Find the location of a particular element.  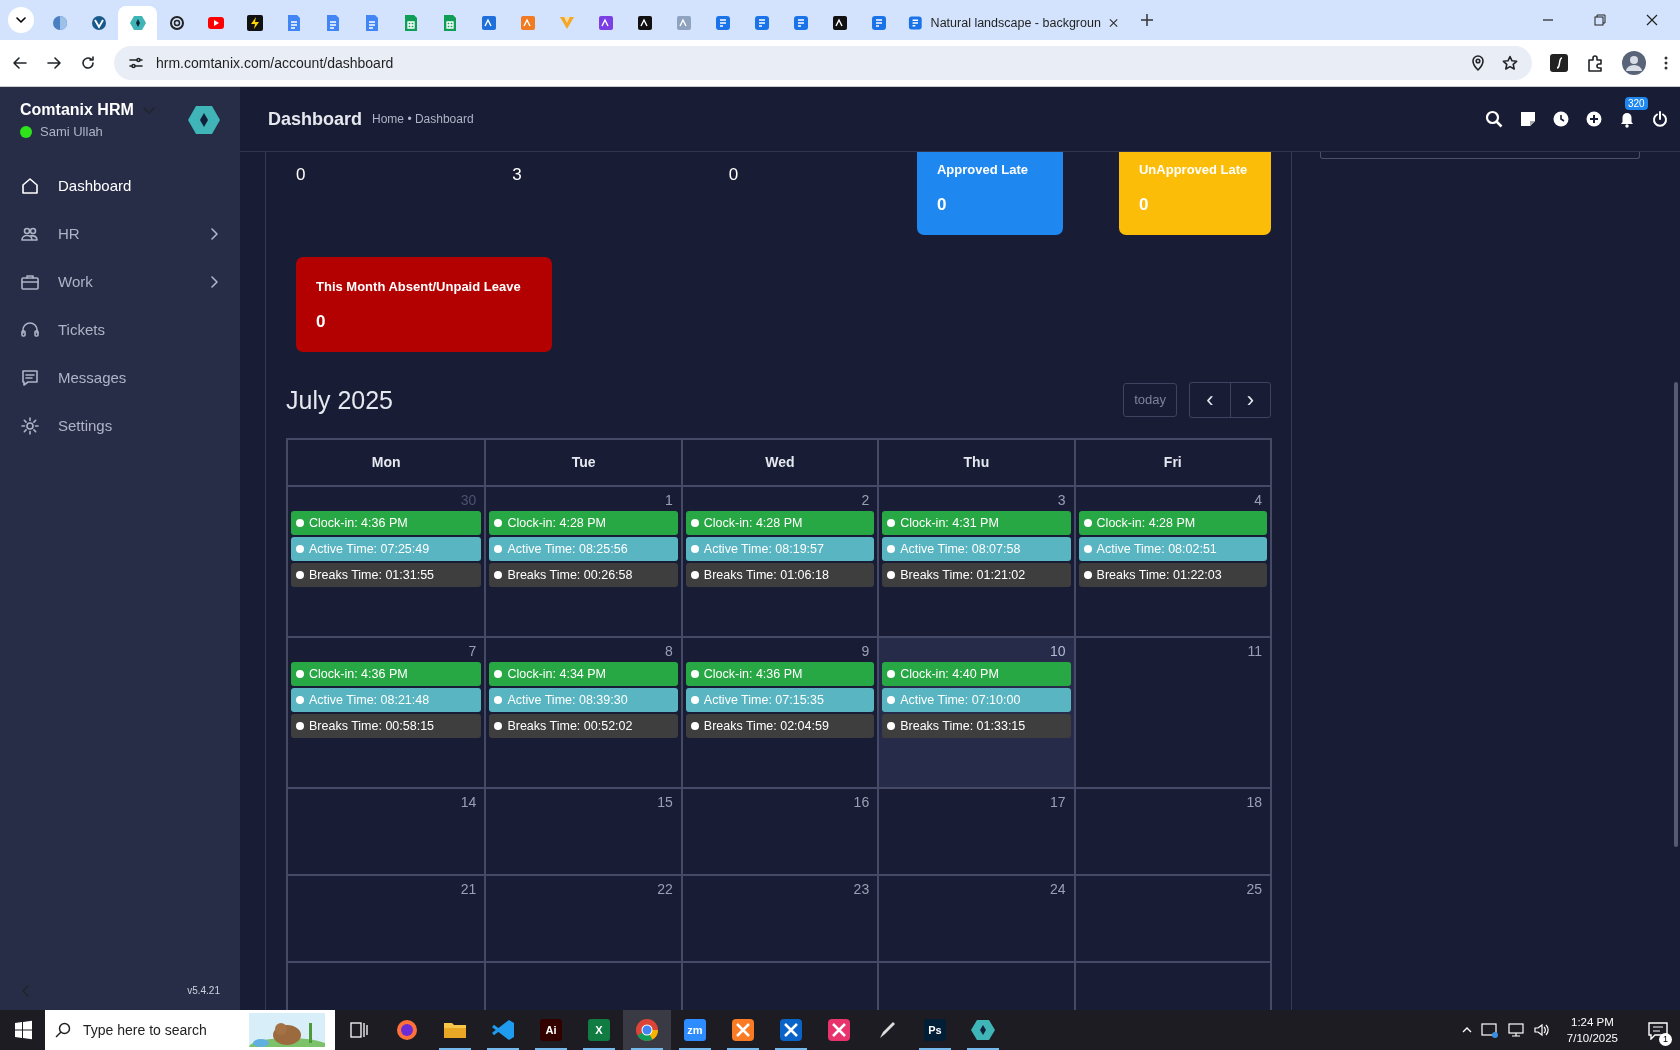

app-name: Comtanix HRM is located at coordinates (77, 109).